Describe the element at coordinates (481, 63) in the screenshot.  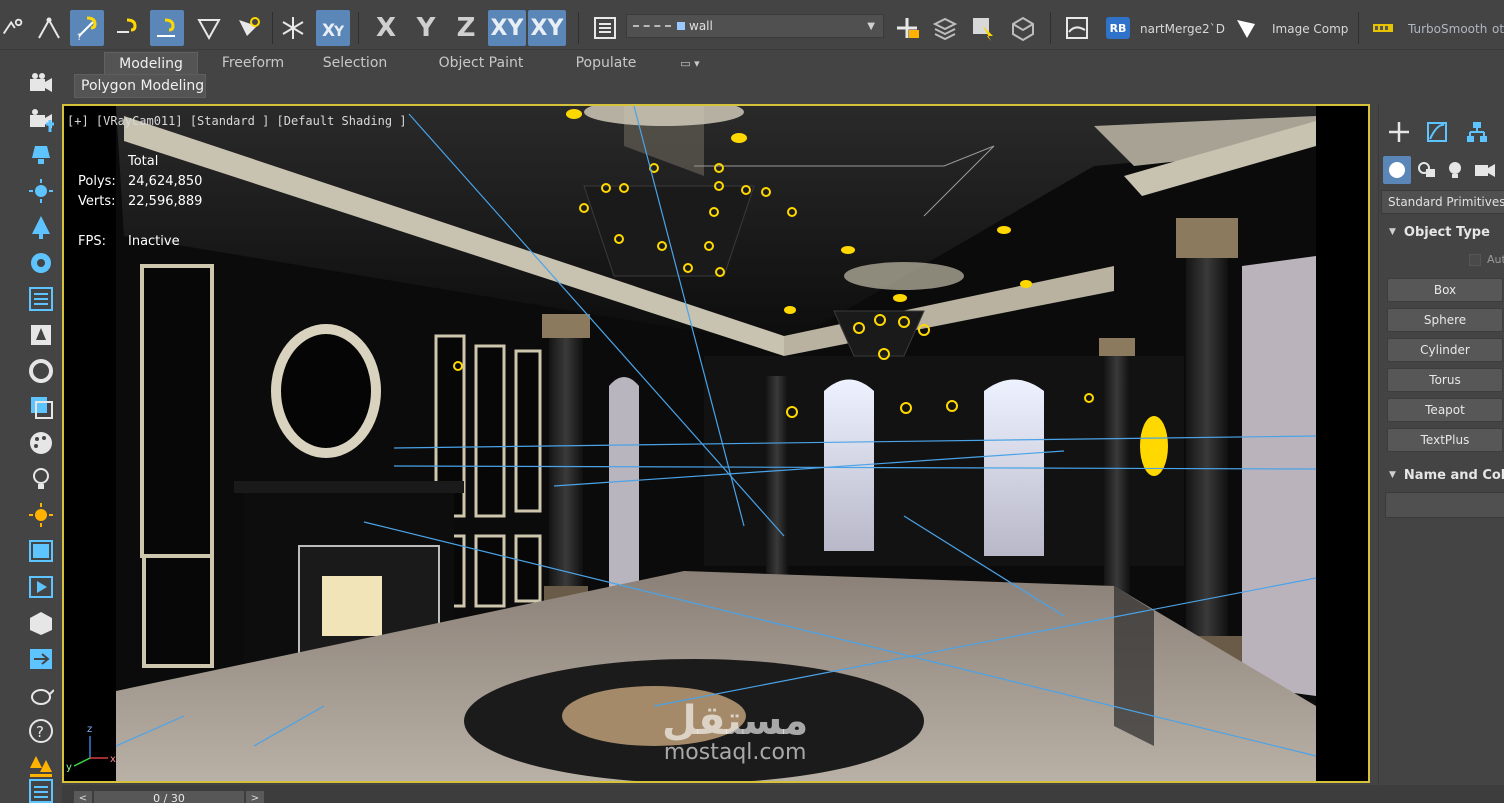
I see `tab-object-paint: Object Paint` at that location.